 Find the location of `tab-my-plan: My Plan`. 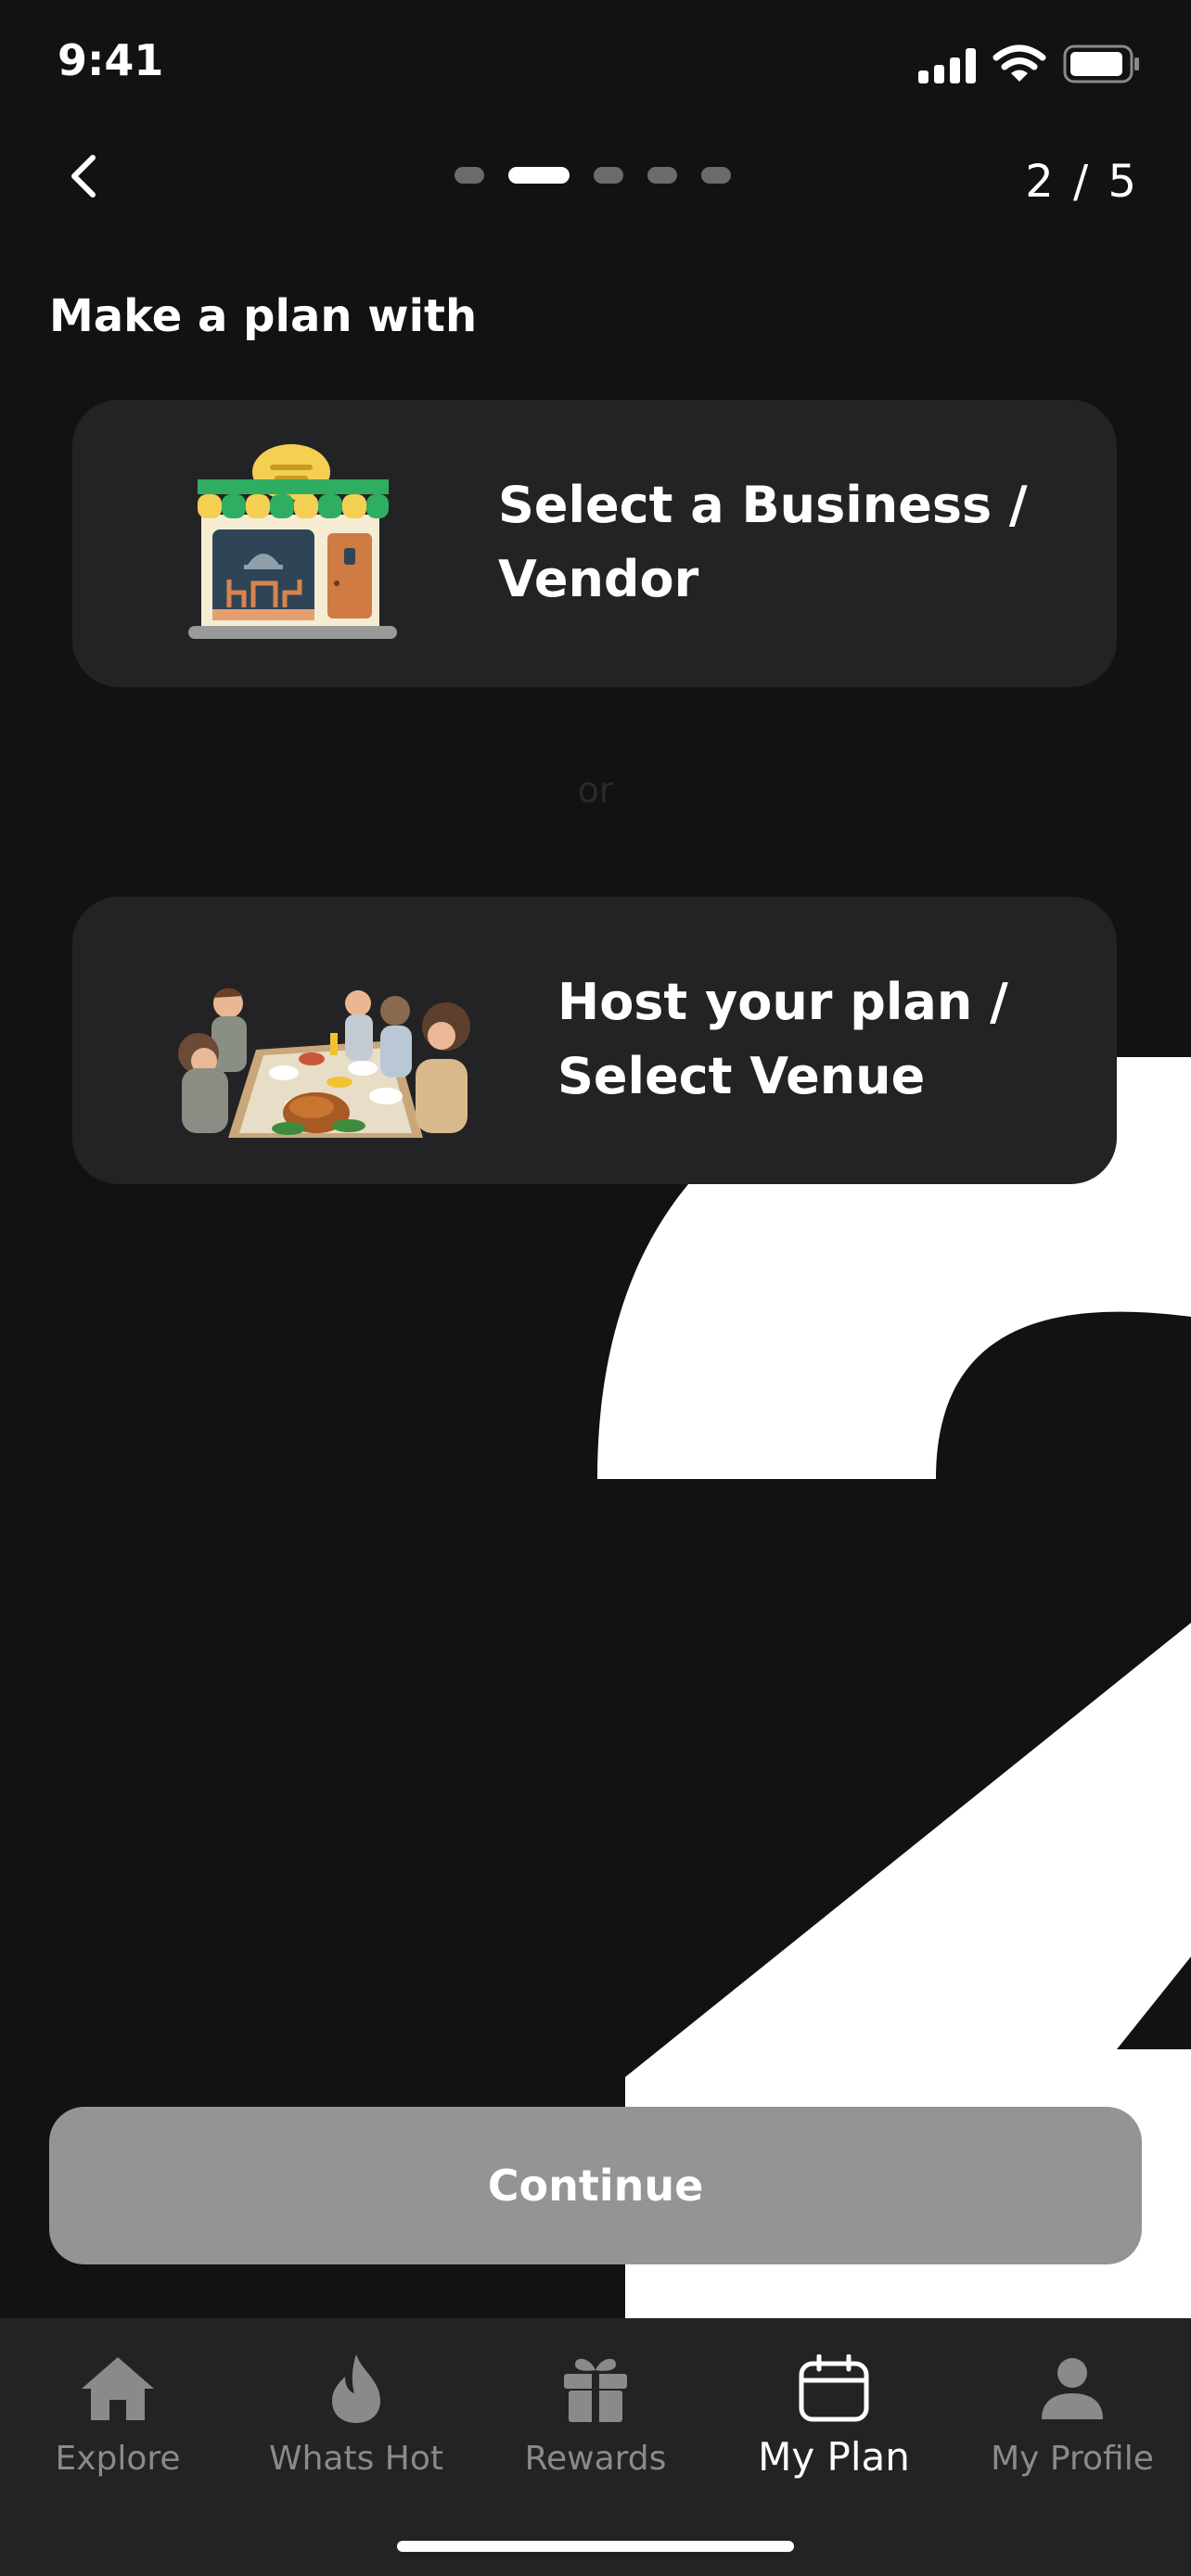

tab-my-plan: My Plan is located at coordinates (834, 2415).